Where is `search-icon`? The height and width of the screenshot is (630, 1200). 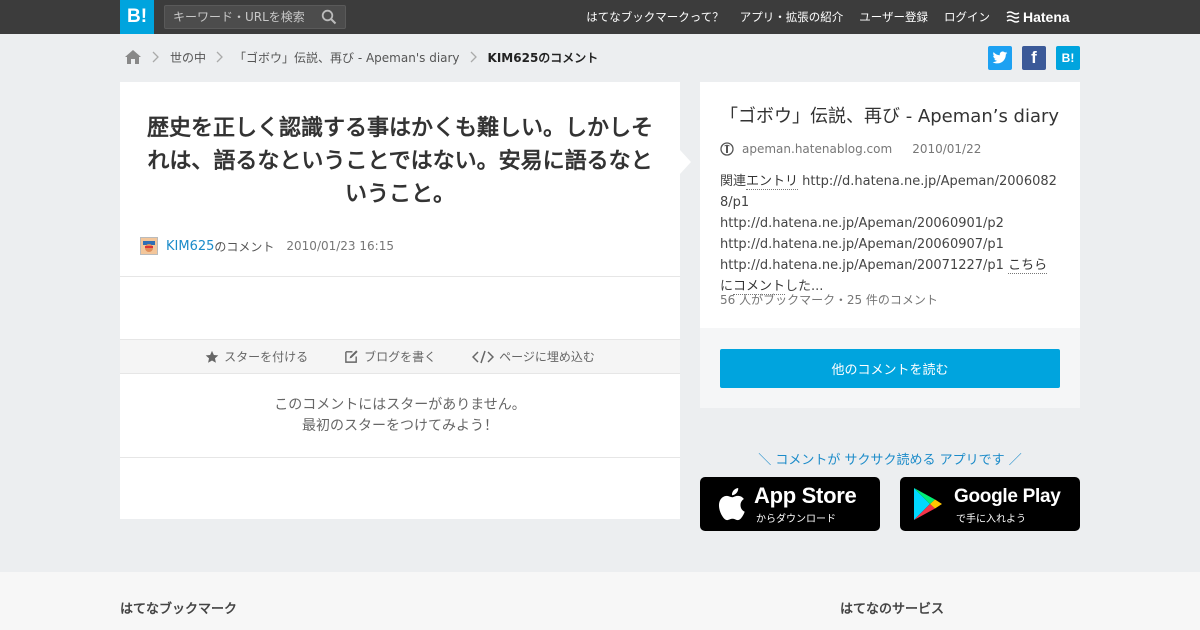
search-icon is located at coordinates (329, 17).